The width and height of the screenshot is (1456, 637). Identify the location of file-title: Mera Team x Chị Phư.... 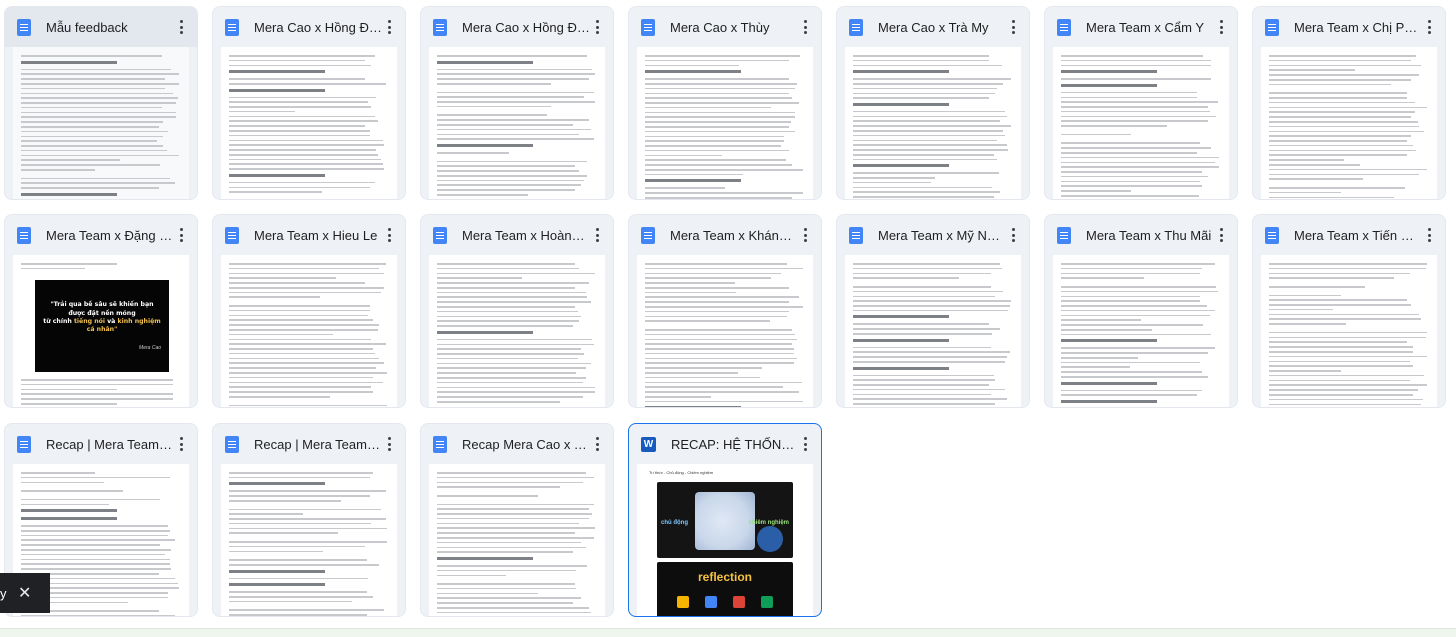
(1358, 27).